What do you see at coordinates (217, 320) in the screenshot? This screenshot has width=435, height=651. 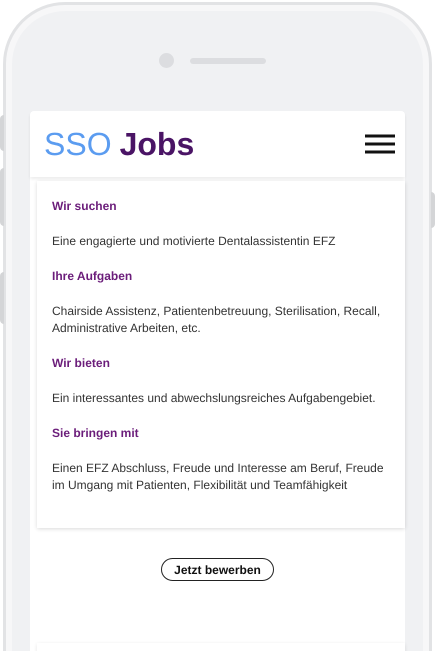 I see `section-text: Chairside Assistenz, Patientenbetreuung, Sterilisation, Recall, Administrative Arbeiten, etc.` at bounding box center [217, 320].